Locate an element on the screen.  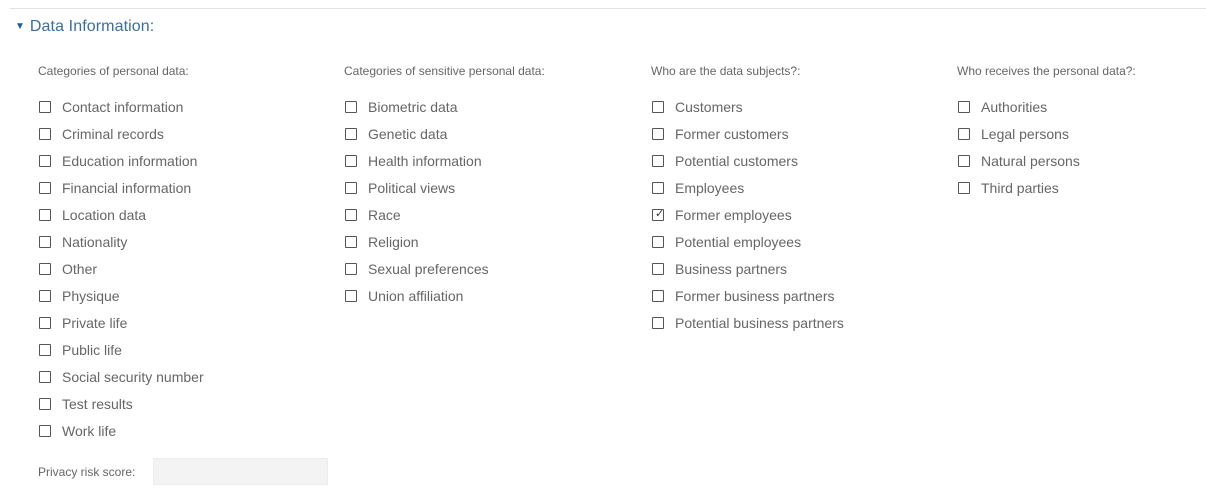
checkbox-label: Health information is located at coordinates (425, 160).